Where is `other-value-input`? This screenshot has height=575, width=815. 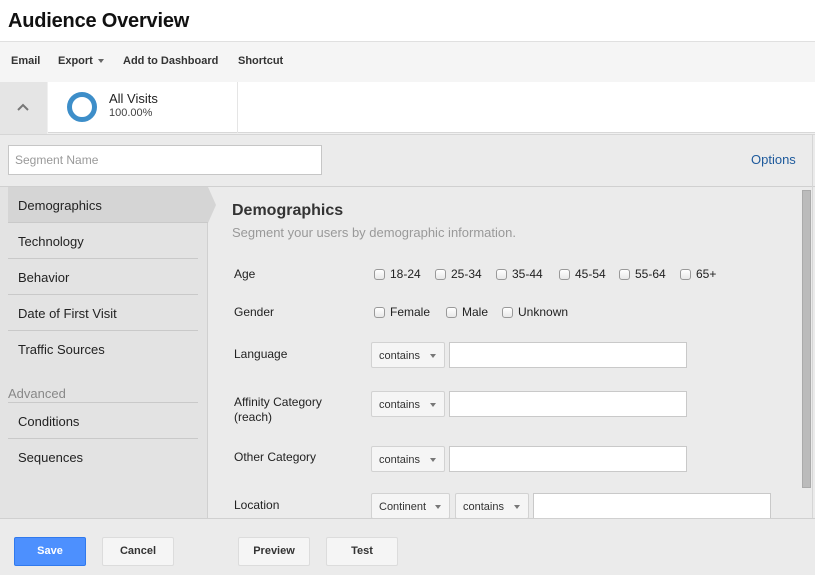 other-value-input is located at coordinates (568, 459).